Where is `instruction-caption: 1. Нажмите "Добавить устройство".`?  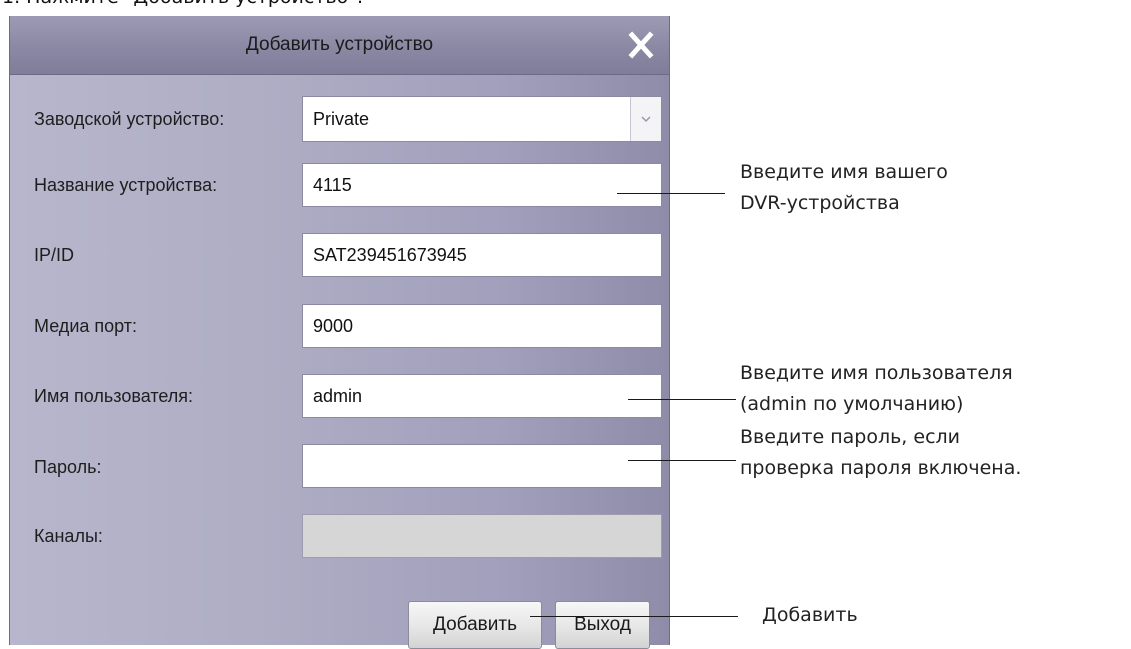
instruction-caption: 1. Нажмите "Добавить устройство". is located at coordinates (182, 8).